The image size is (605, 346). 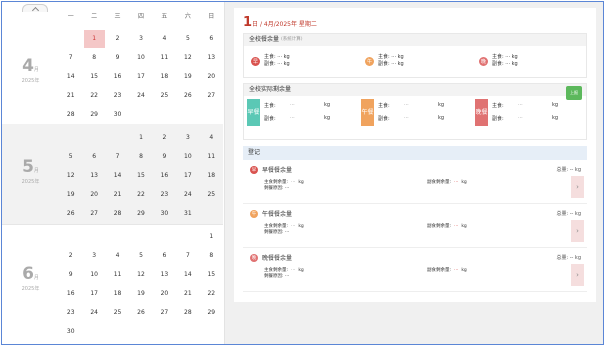 What do you see at coordinates (574, 93) in the screenshot?
I see `report-button: 上报` at bounding box center [574, 93].